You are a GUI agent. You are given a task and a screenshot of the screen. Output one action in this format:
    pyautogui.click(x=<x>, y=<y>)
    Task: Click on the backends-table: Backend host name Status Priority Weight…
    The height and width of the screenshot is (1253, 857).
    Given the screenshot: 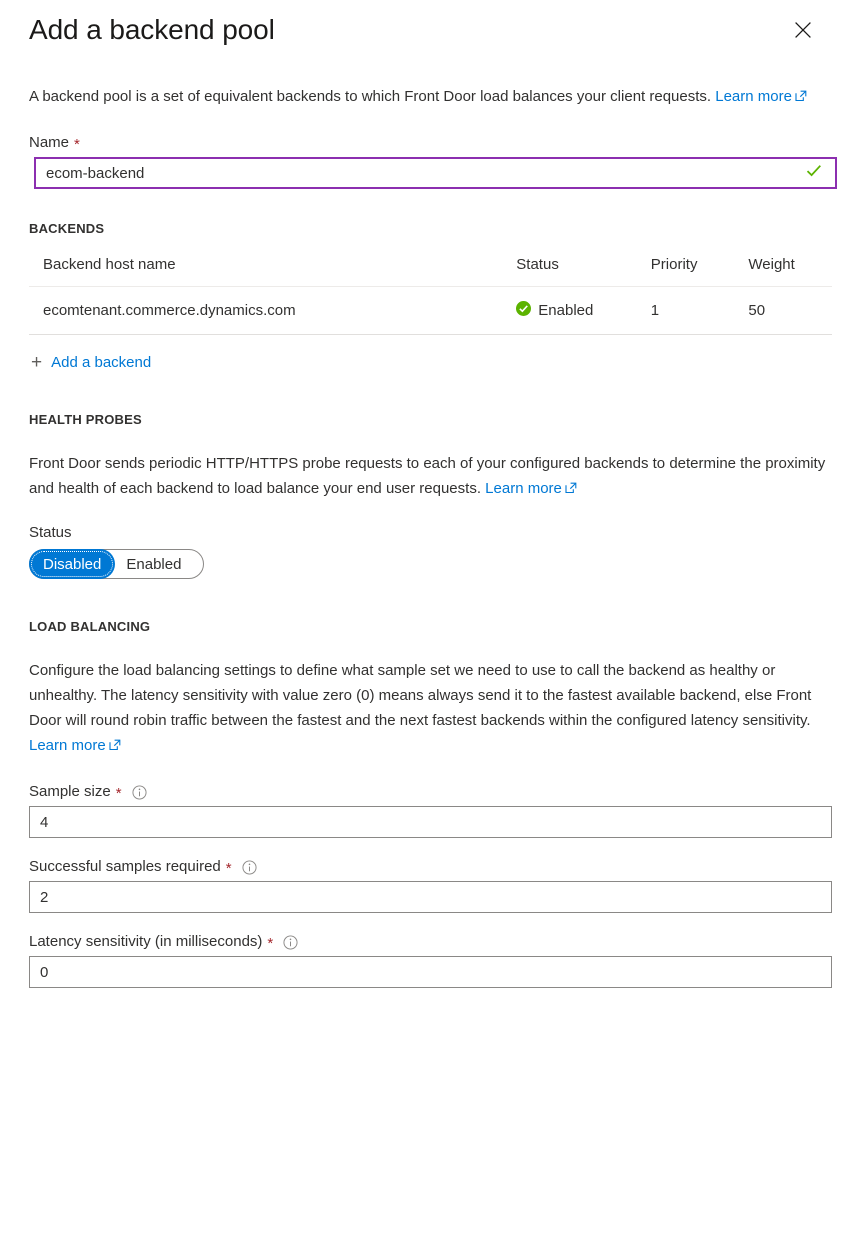 What is the action you would take?
    pyautogui.click(x=430, y=295)
    